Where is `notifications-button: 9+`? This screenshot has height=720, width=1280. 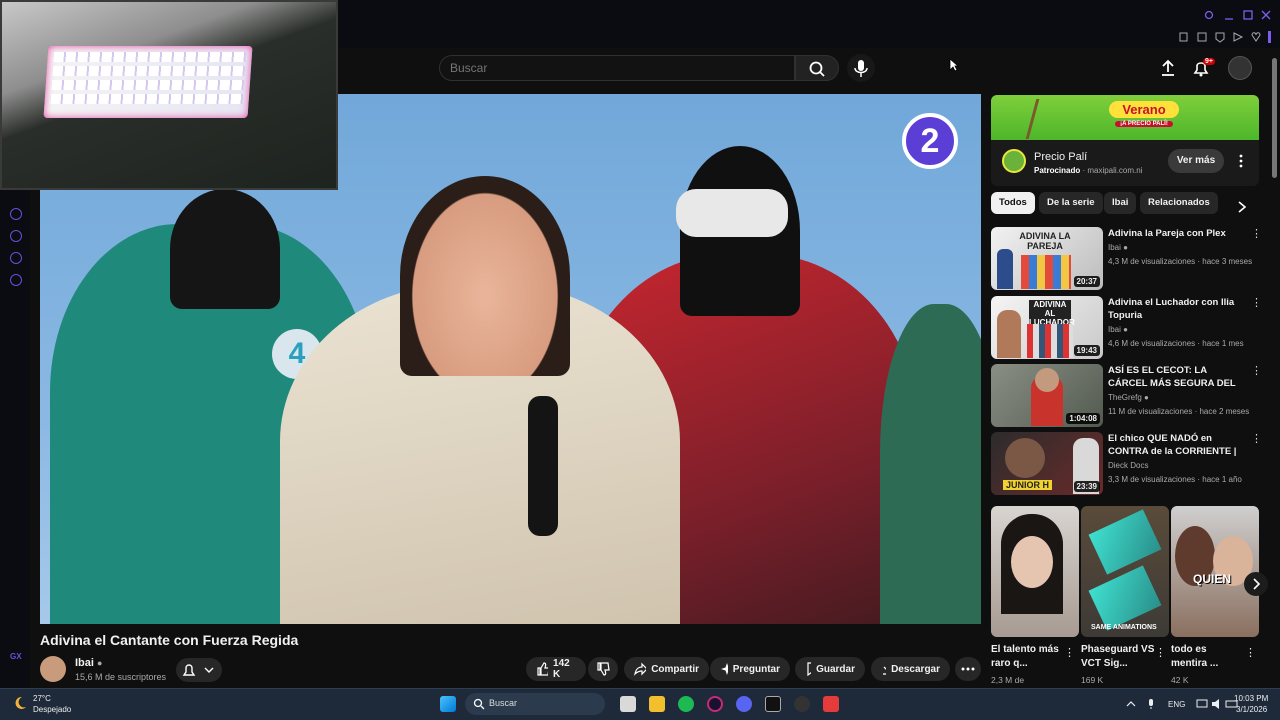
notifications-button: 9+ is located at coordinates (1204, 68).